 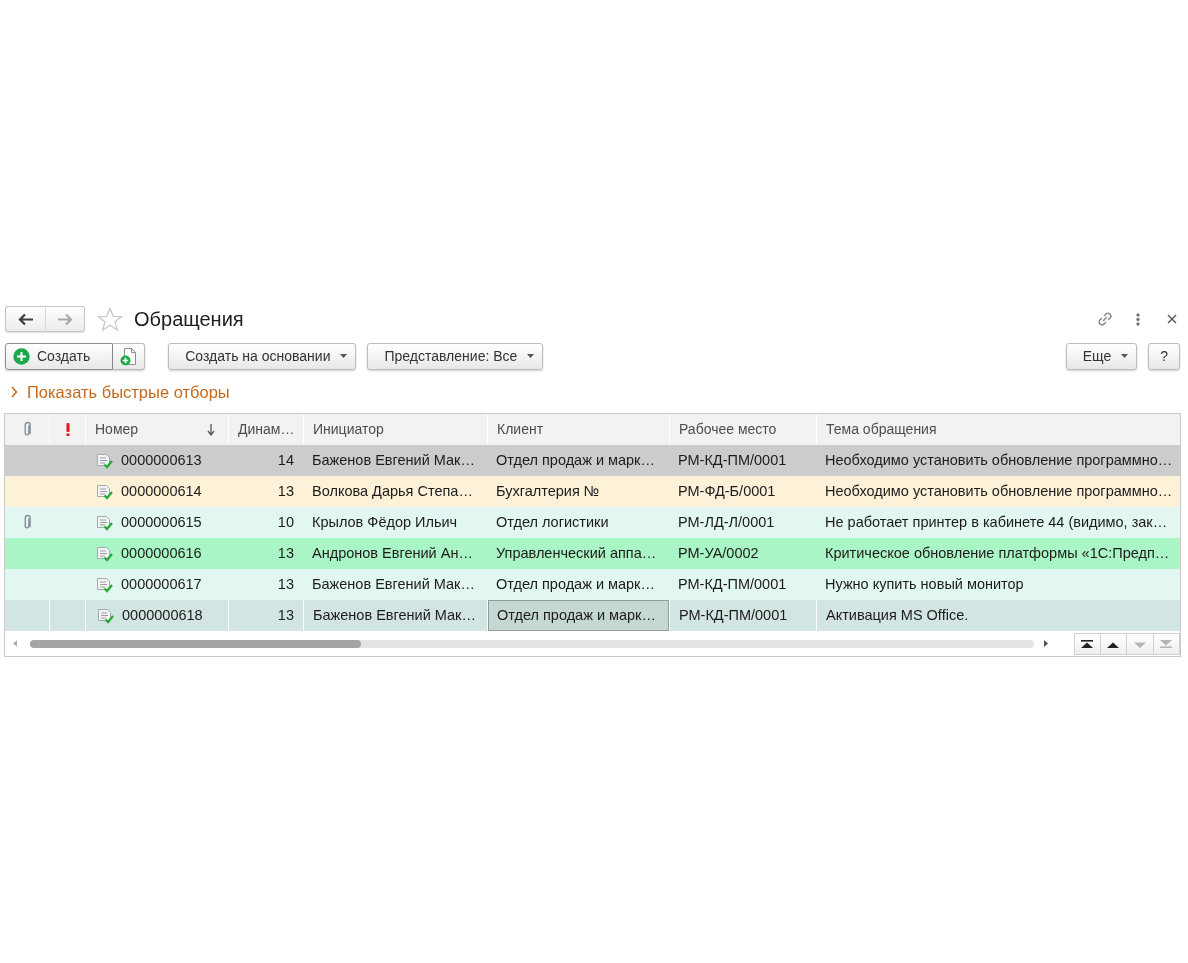 I want to click on table-cell-text: 0000000615, so click(x=161, y=522).